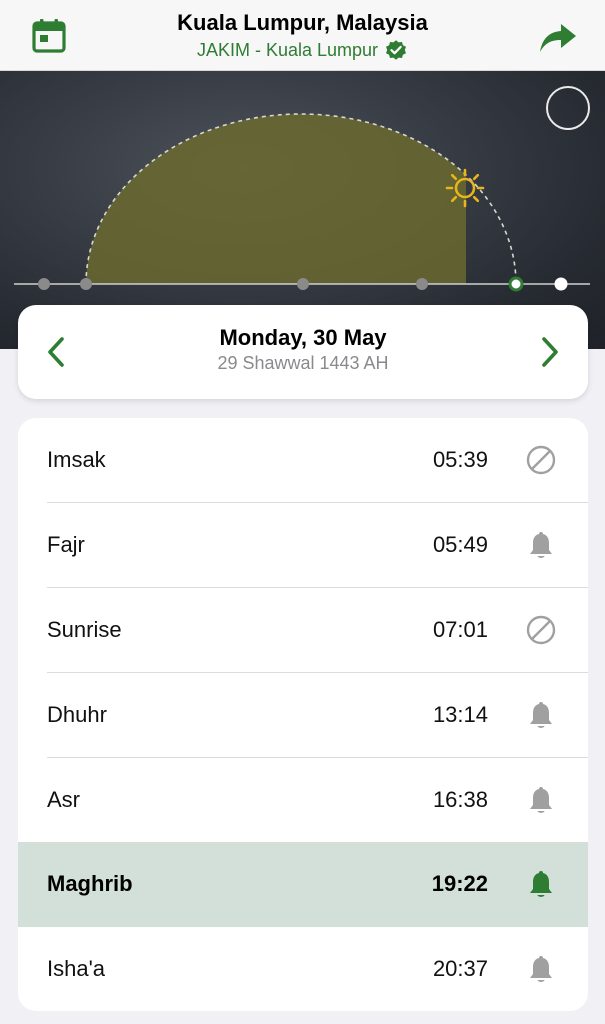  Describe the element at coordinates (303, 800) in the screenshot. I see `prayer-row-asr: Asr 16:38` at that location.